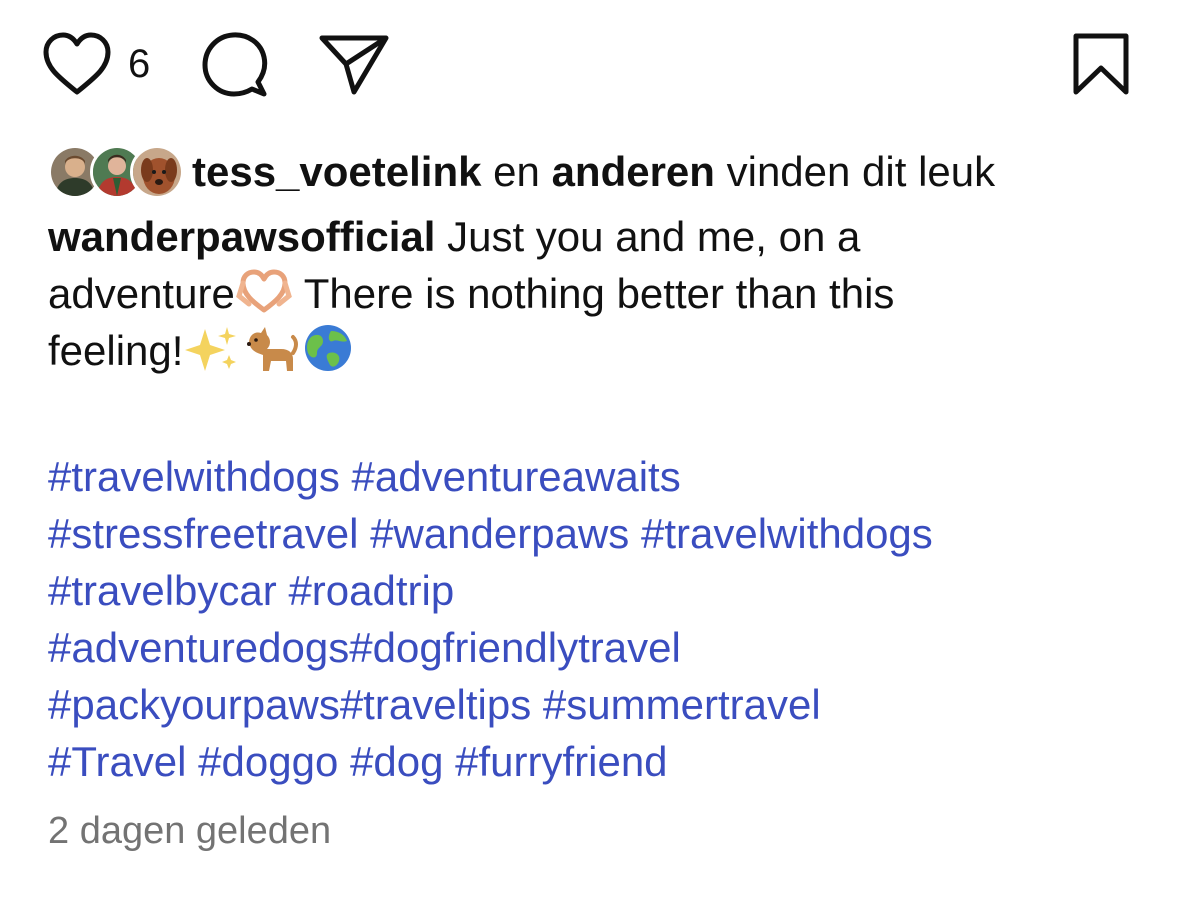 The image size is (1179, 898). Describe the element at coordinates (1101, 64) in the screenshot. I see `bookmark-icon` at that location.